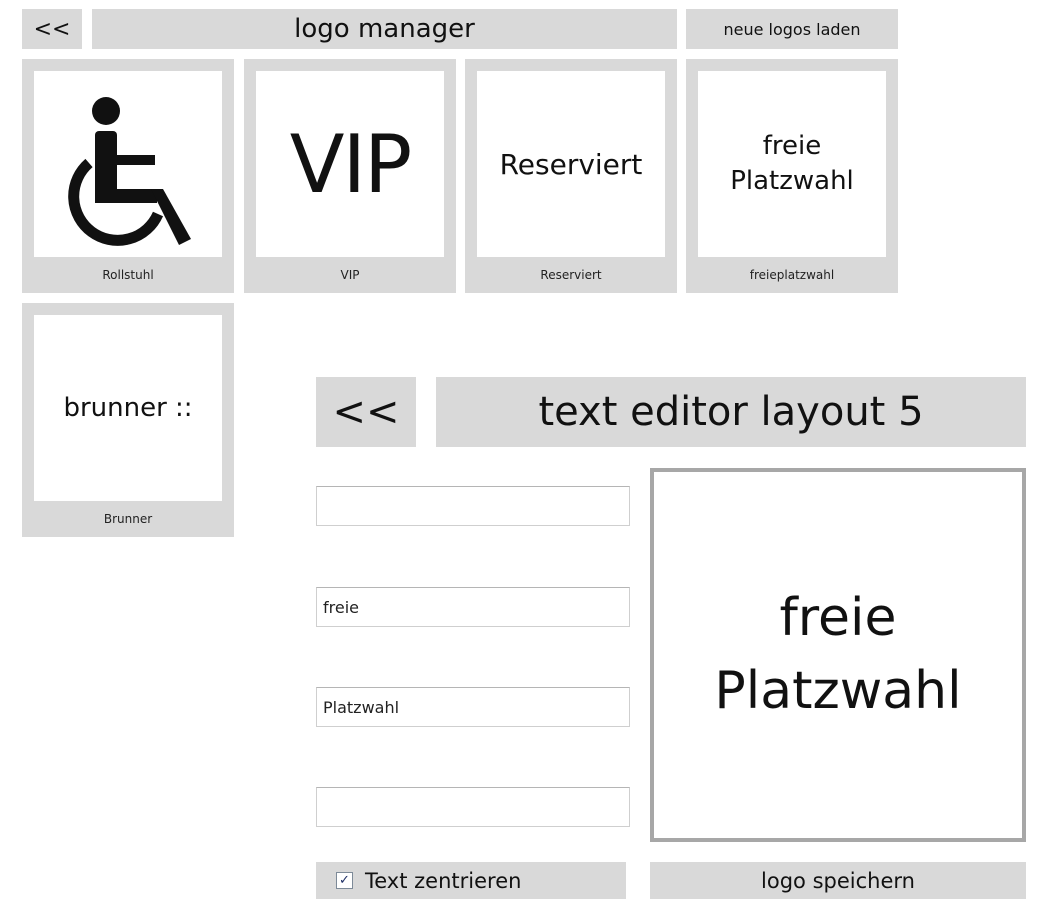 This screenshot has height=899, width=1038. I want to click on logo-preview: Reserviert, so click(571, 164).